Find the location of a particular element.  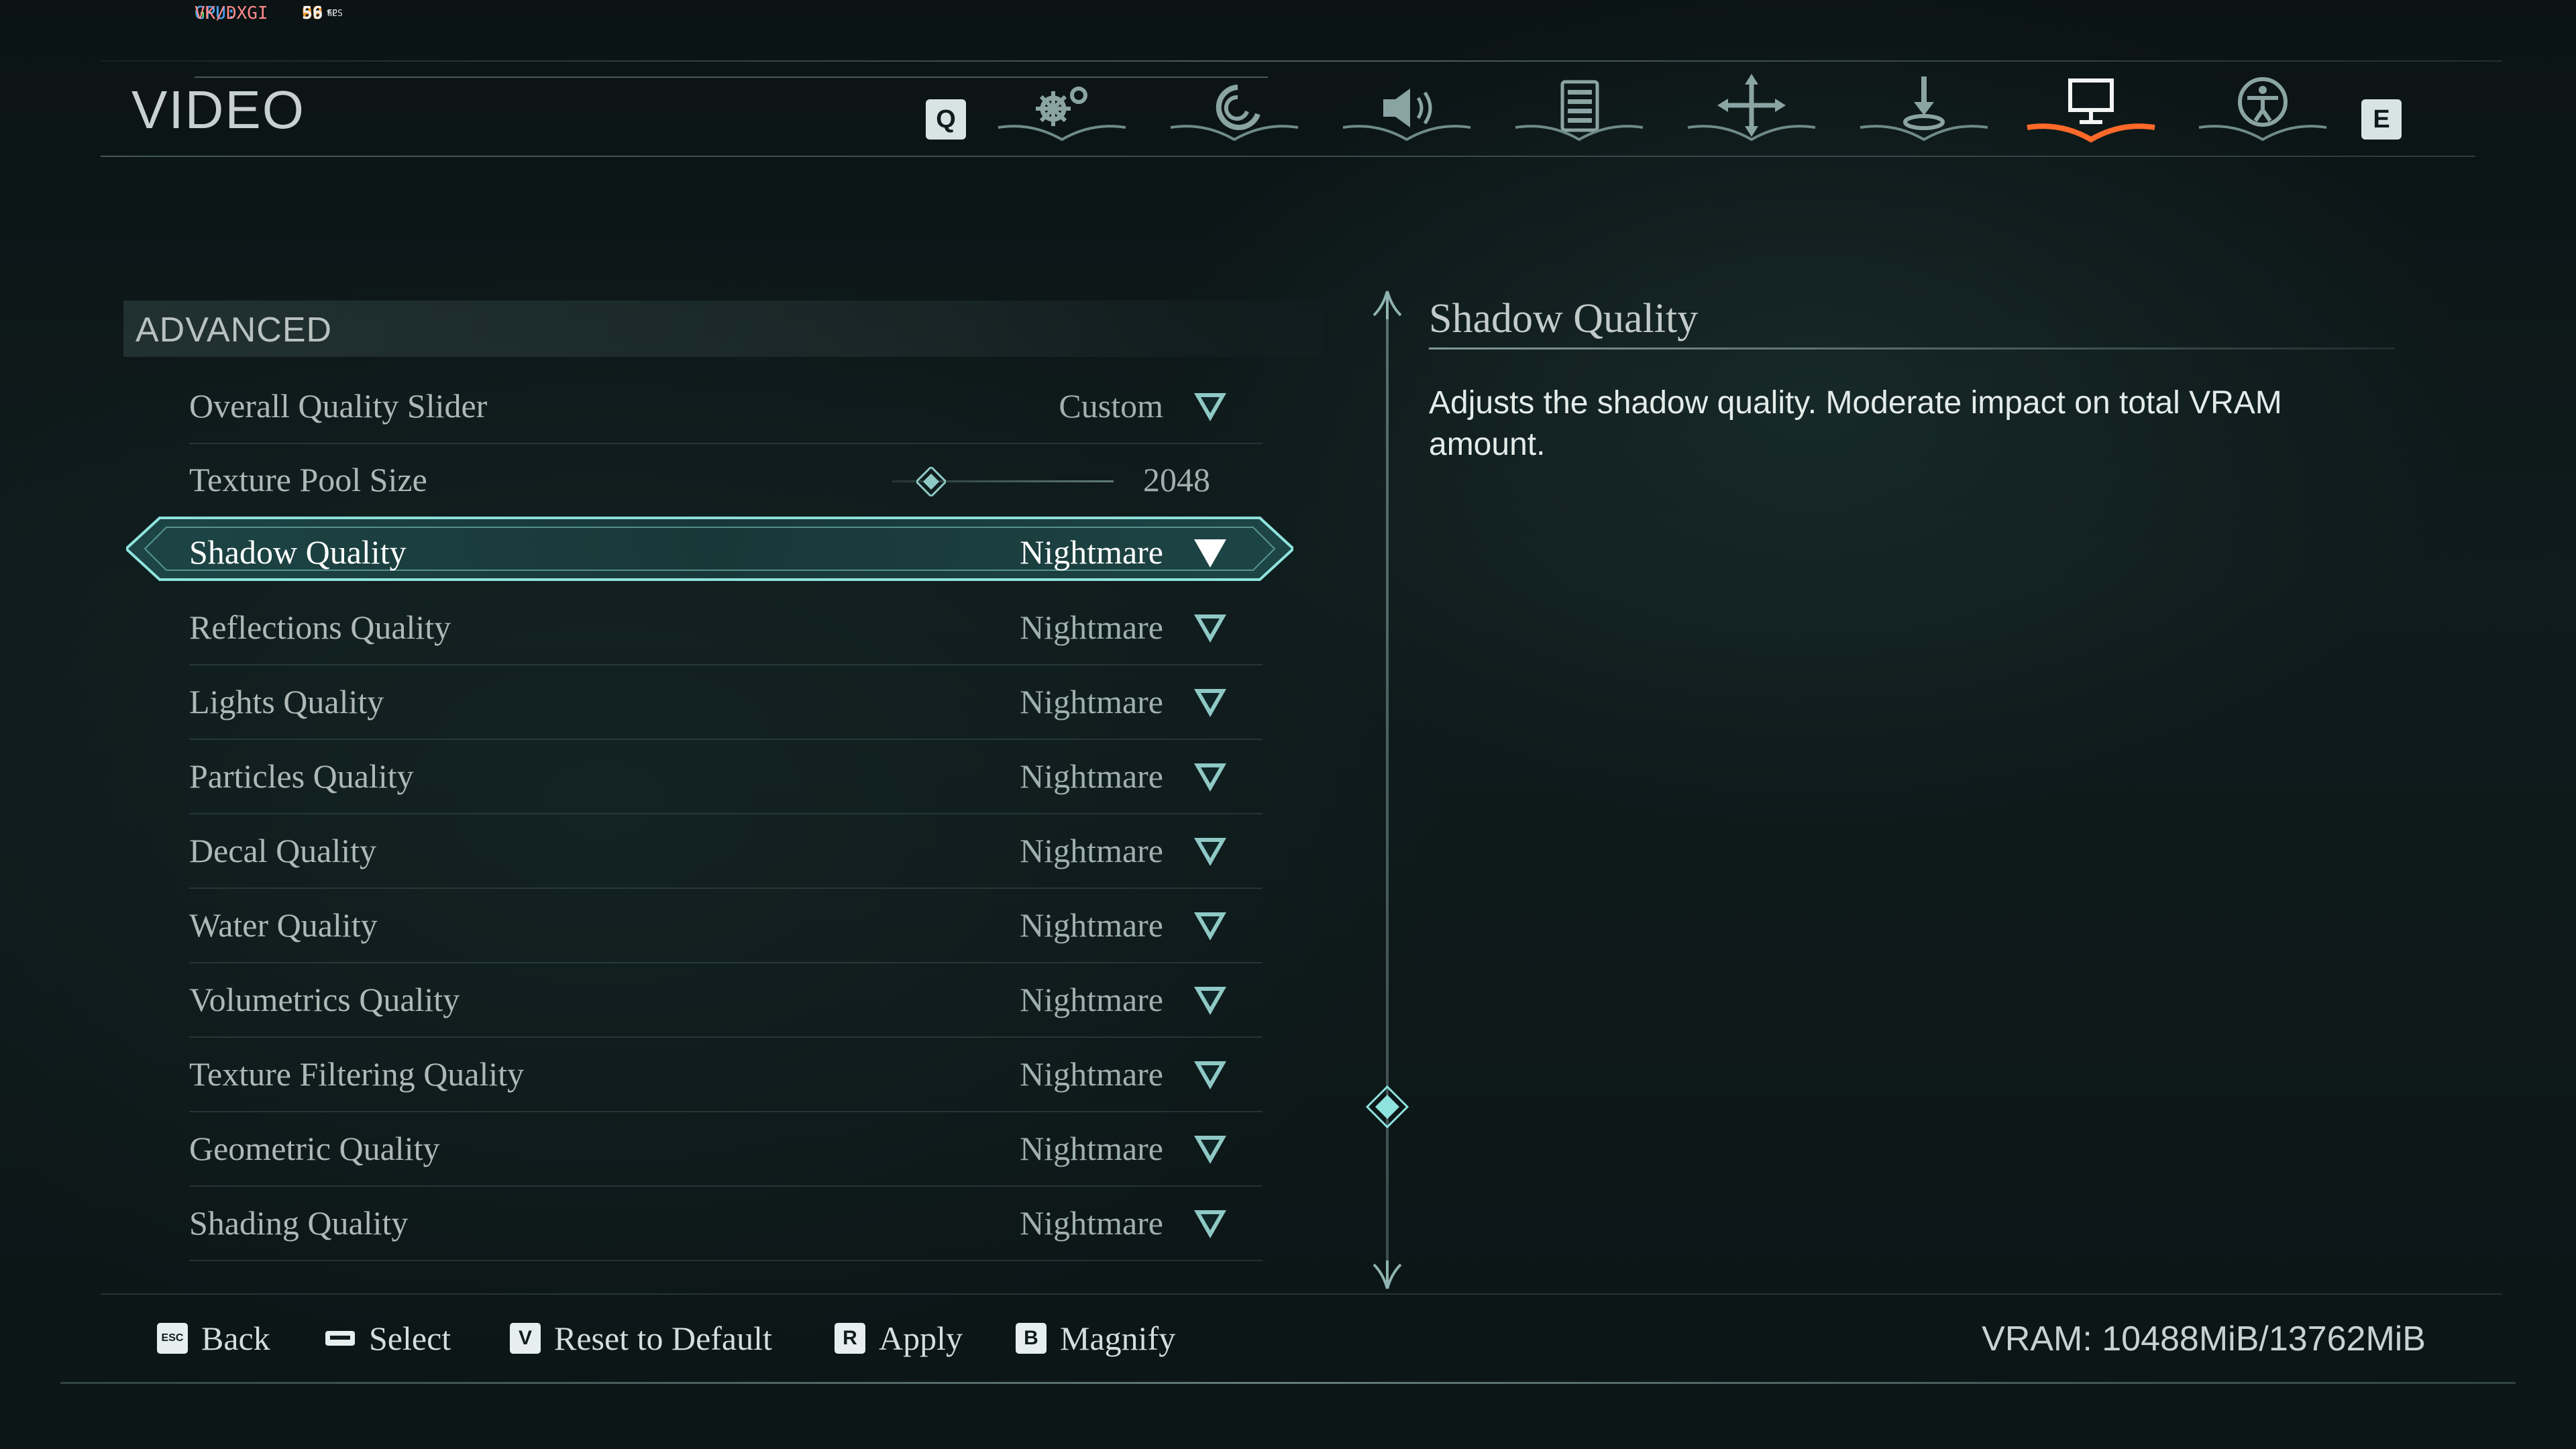

next-tab-key: E is located at coordinates (2381, 119).